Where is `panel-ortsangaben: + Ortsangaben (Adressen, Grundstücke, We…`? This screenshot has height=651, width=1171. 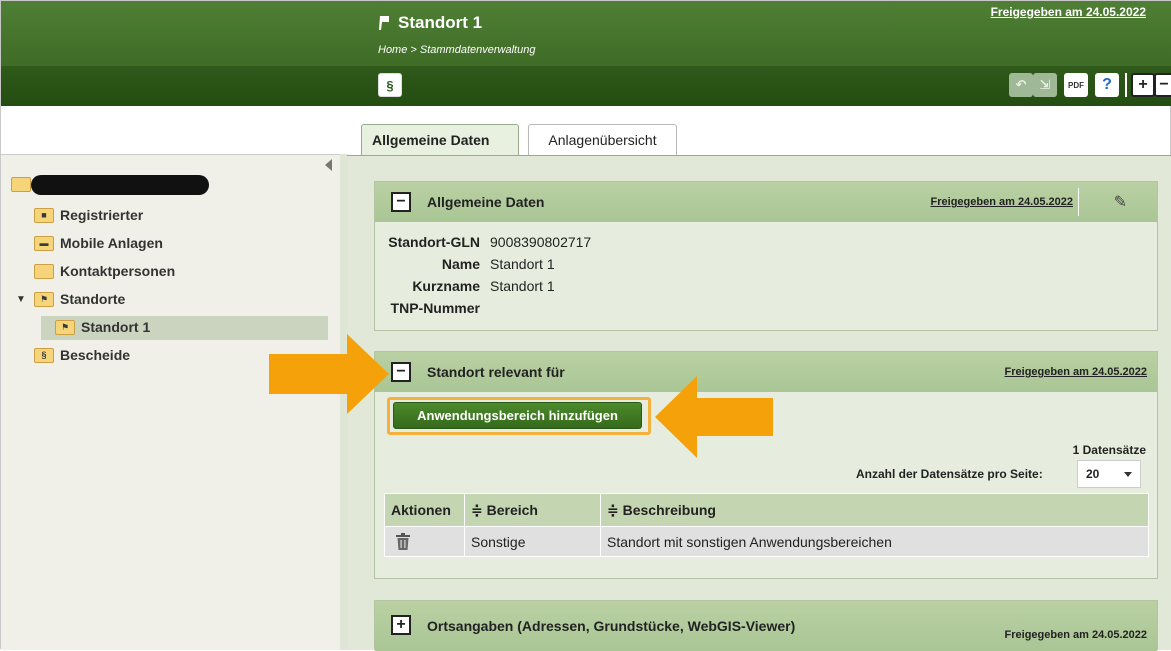
panel-ortsangaben: + Ortsangaben (Adressen, Grundstücke, We… is located at coordinates (766, 625).